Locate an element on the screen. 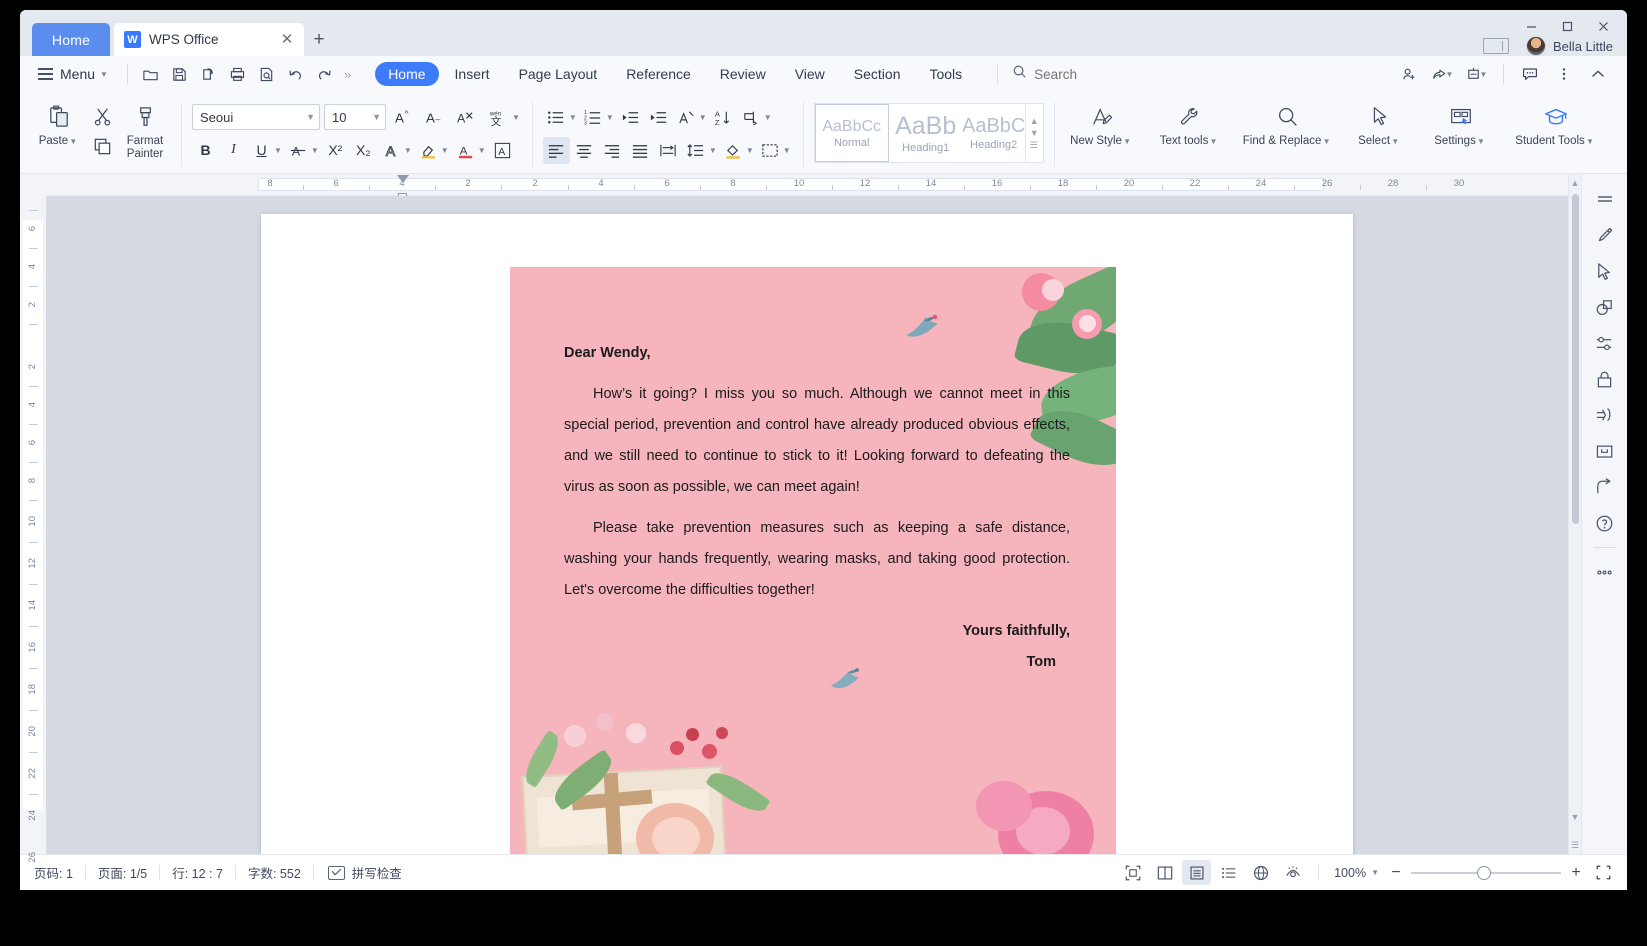 The image size is (1647, 946). more-quick-access-icon: » is located at coordinates (347, 74).